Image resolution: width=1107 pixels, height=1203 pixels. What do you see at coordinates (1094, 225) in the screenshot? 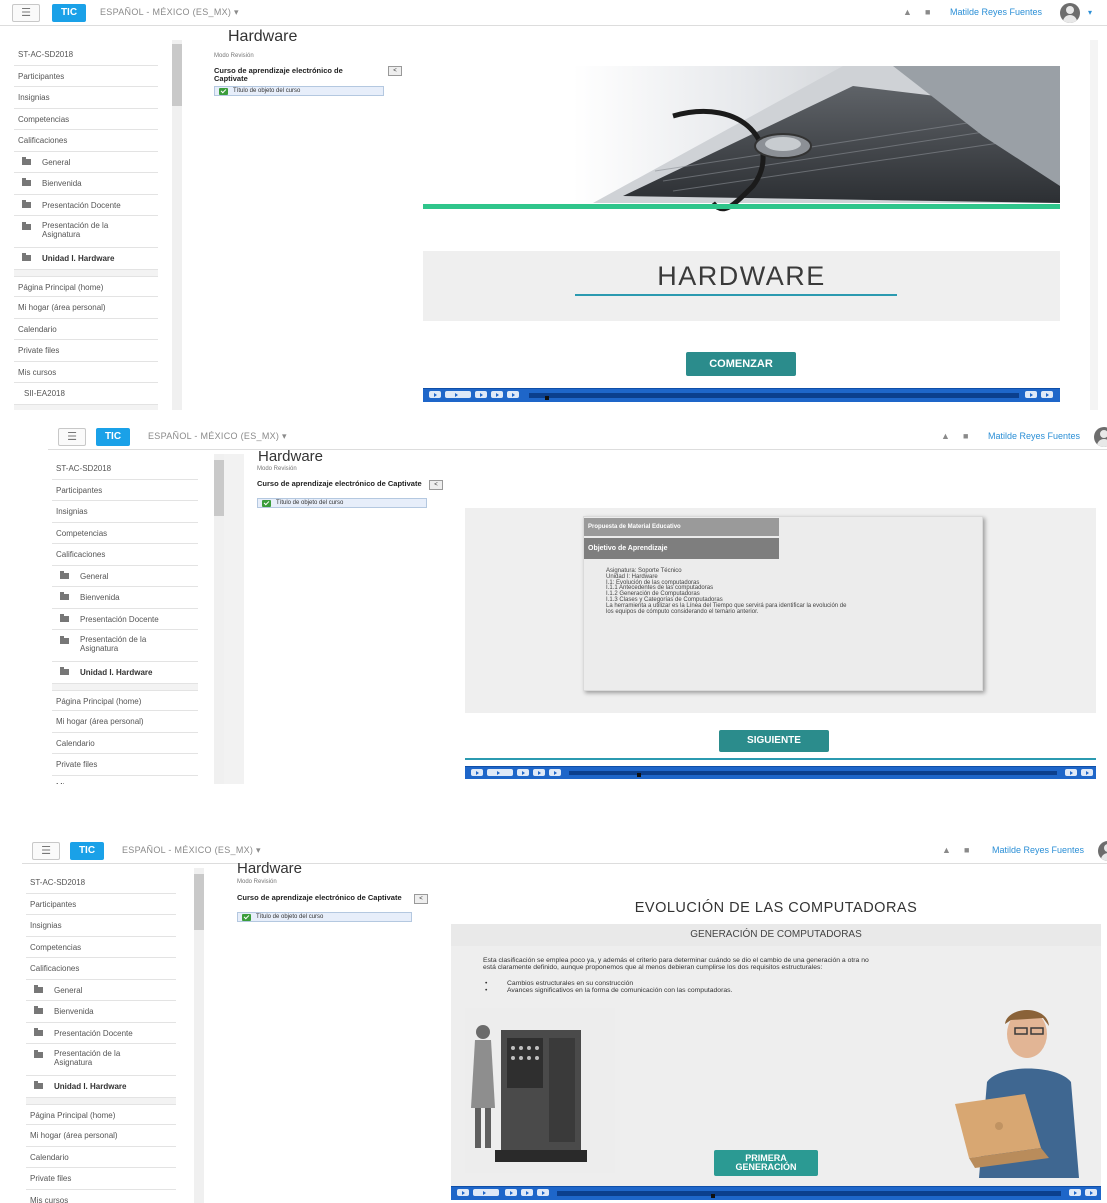
I see `page-scrollbar` at bounding box center [1094, 225].